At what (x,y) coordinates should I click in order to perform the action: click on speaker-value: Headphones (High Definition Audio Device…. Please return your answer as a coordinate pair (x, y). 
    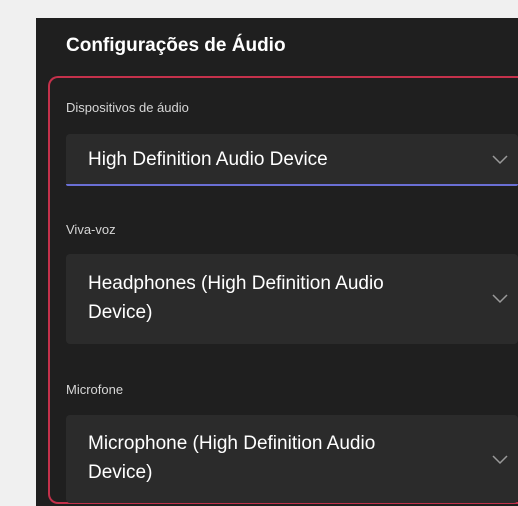
    Looking at the image, I should click on (236, 298).